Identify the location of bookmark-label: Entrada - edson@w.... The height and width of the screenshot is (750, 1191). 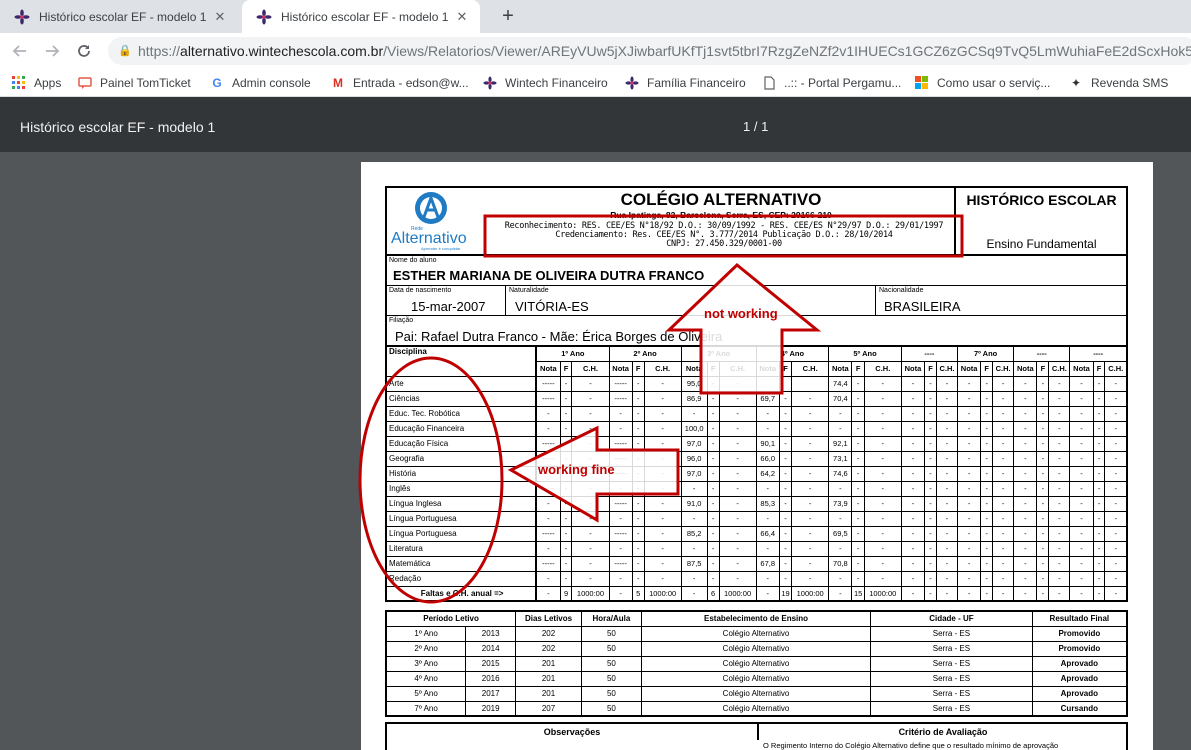
(411, 83).